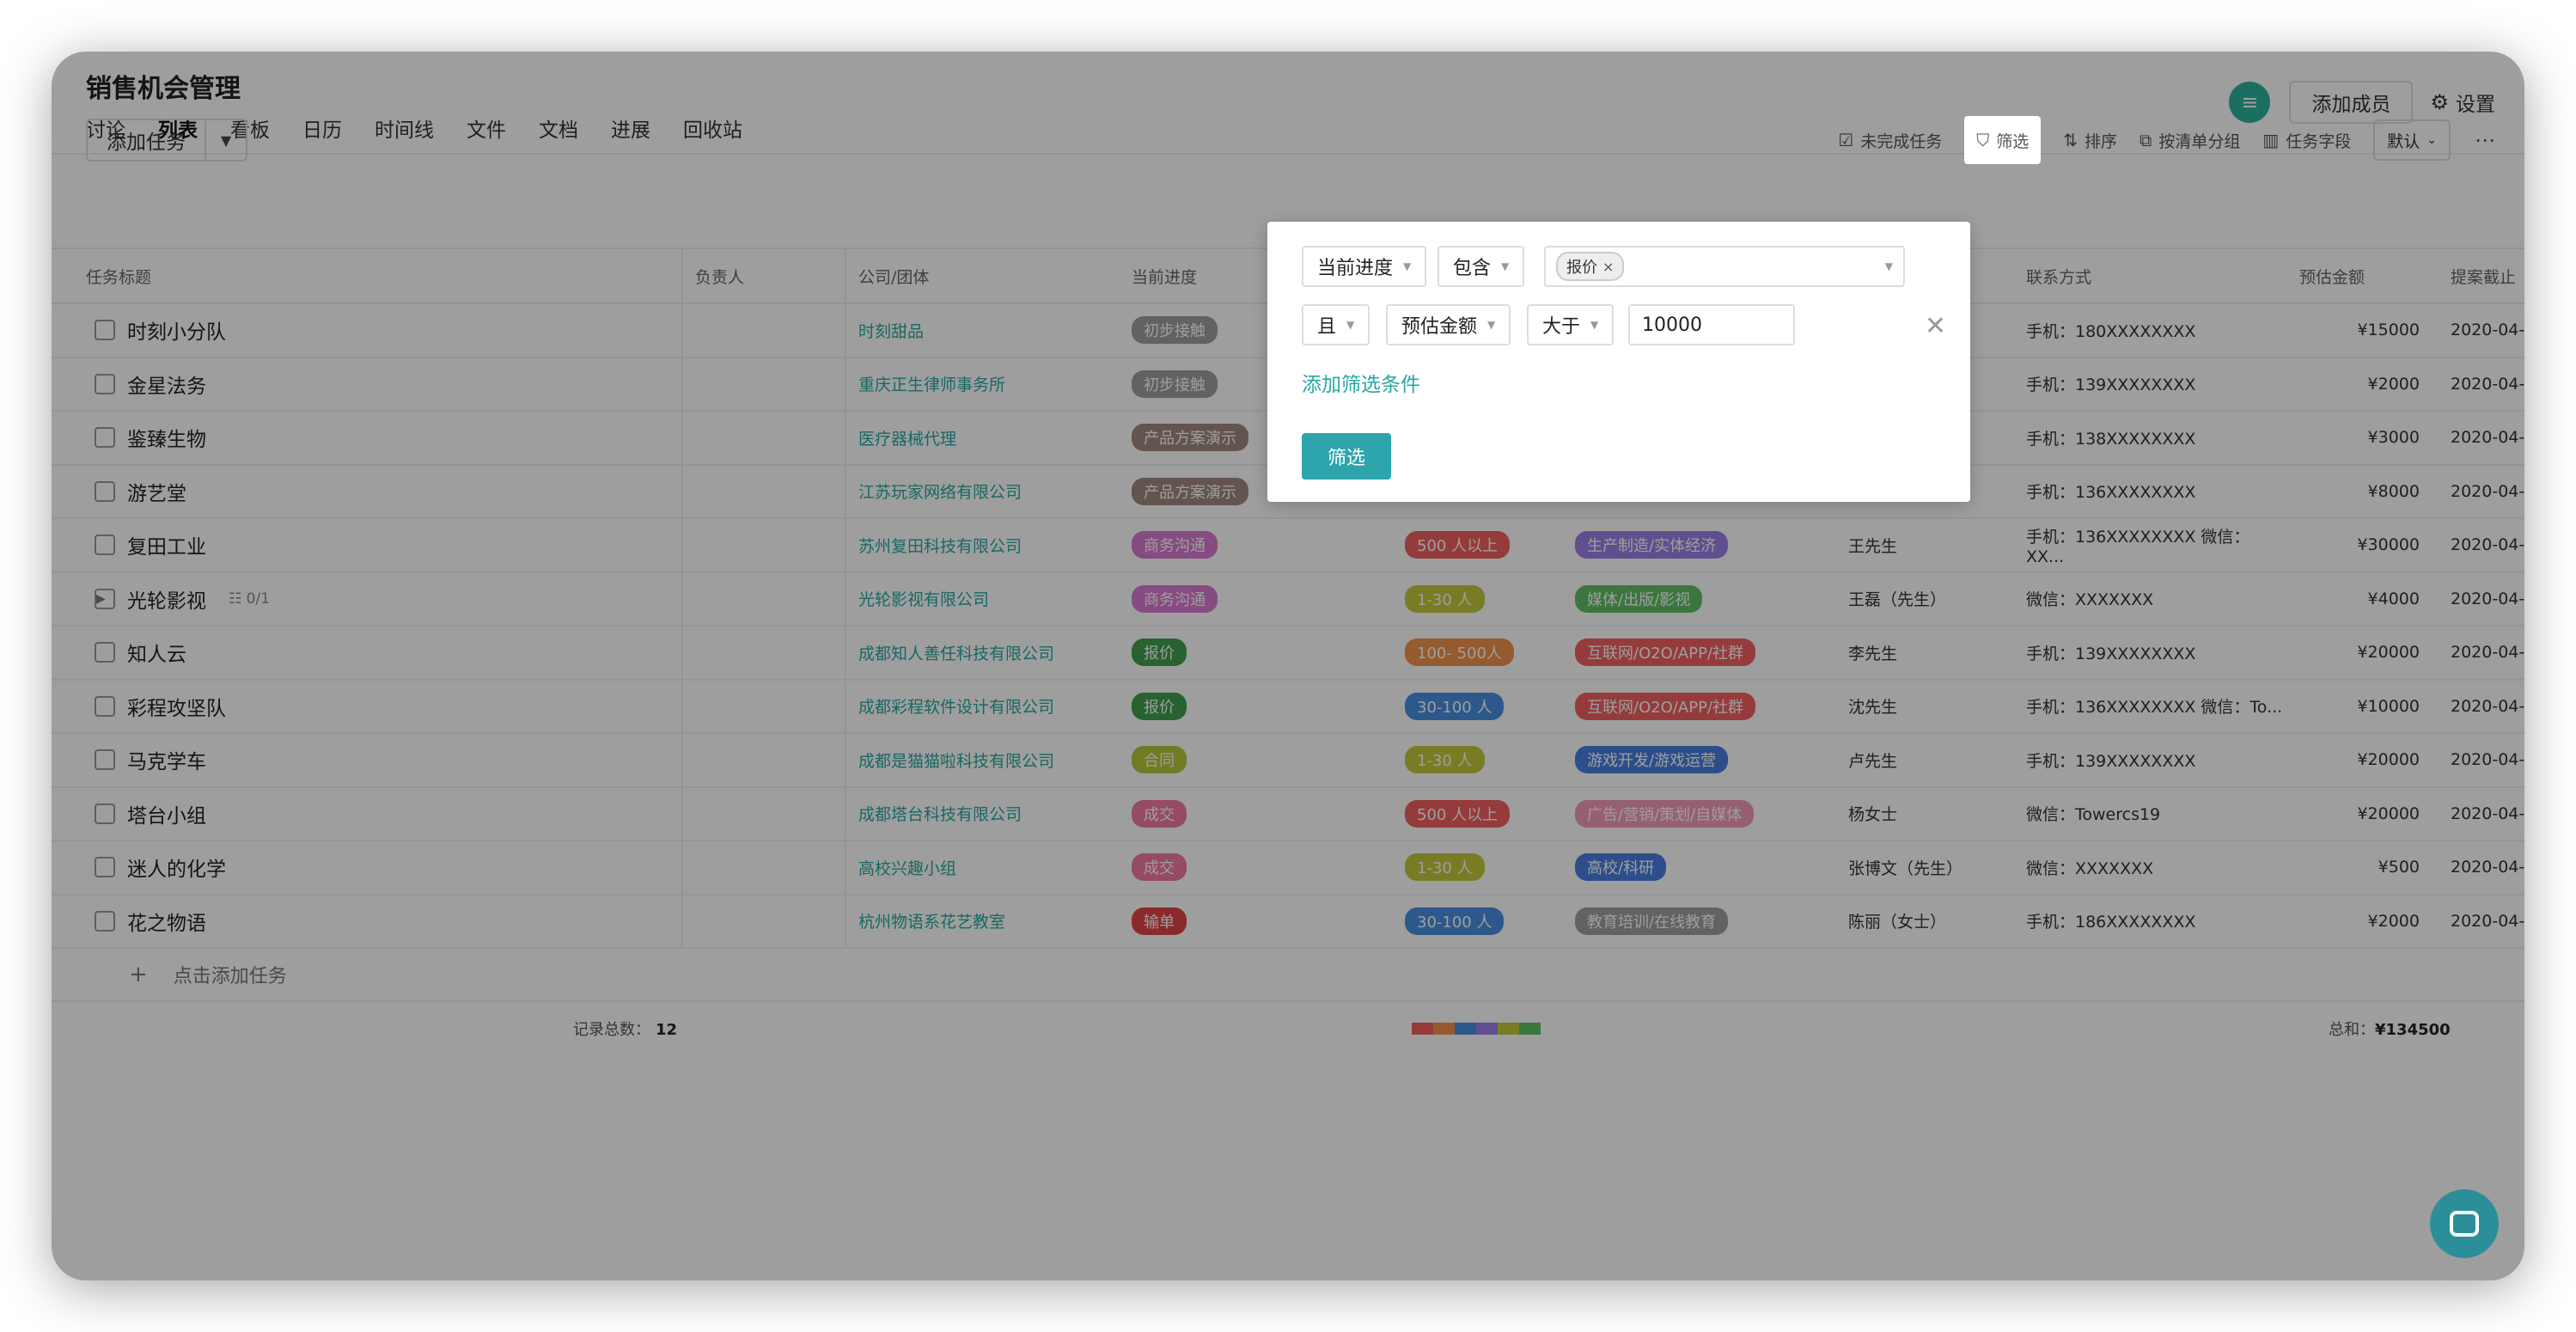 This screenshot has width=2576, height=1332. Describe the element at coordinates (1355, 268) in the screenshot. I see `filter-field-1-label: 当前进度` at that location.